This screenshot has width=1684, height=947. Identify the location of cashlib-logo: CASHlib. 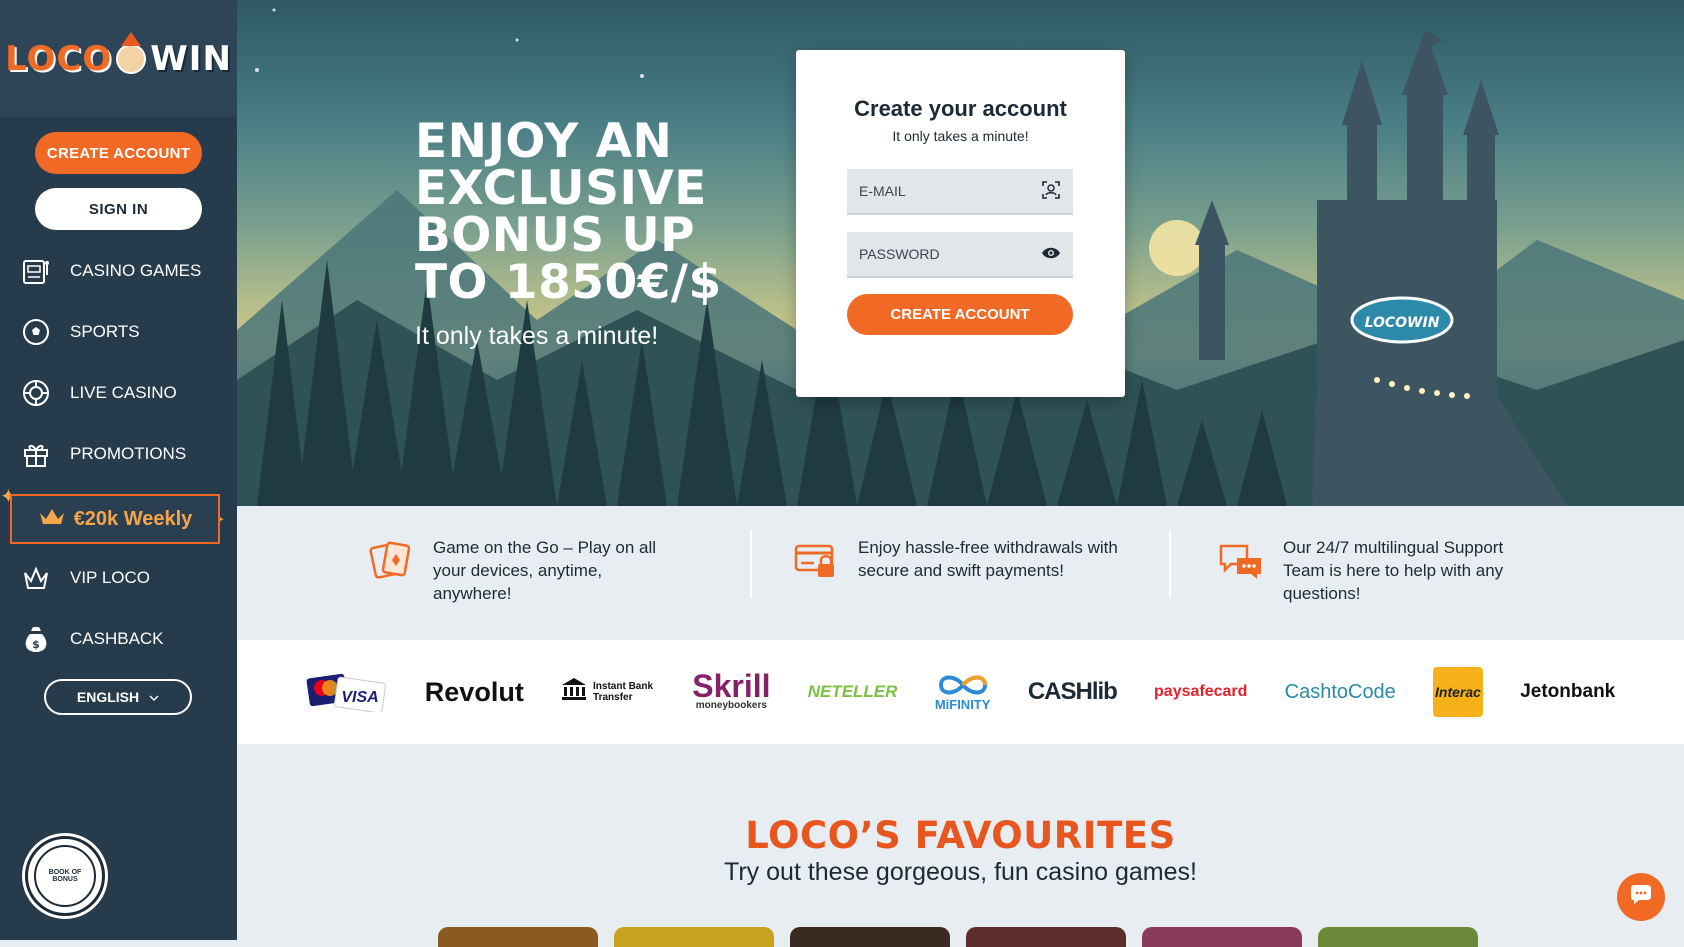
(1072, 691).